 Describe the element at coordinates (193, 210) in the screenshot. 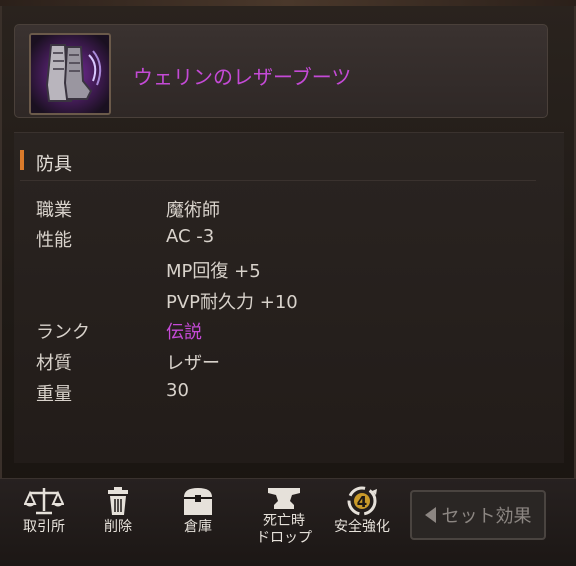

I see `stat-value-class: 魔術師` at that location.